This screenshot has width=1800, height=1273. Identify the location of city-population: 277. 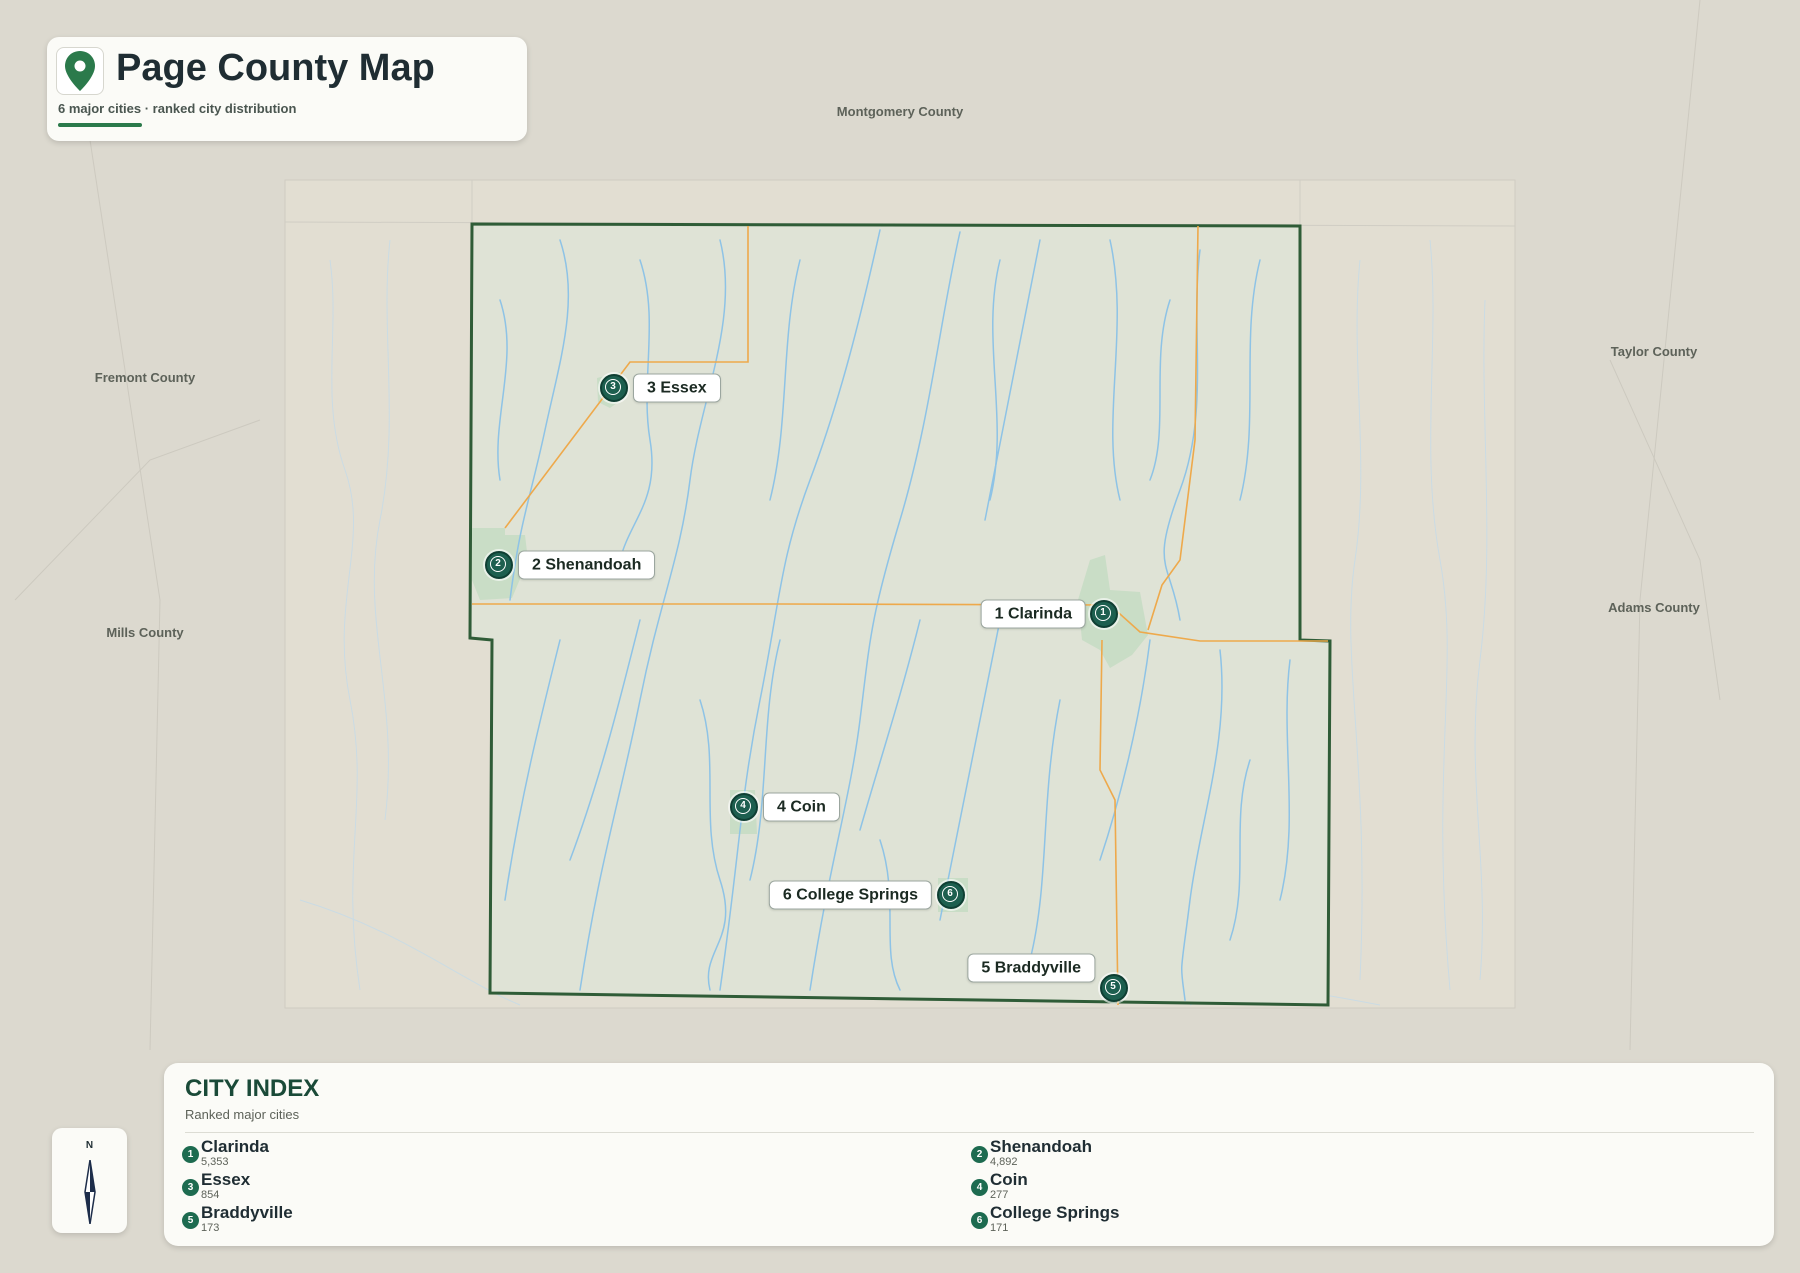
(999, 1195).